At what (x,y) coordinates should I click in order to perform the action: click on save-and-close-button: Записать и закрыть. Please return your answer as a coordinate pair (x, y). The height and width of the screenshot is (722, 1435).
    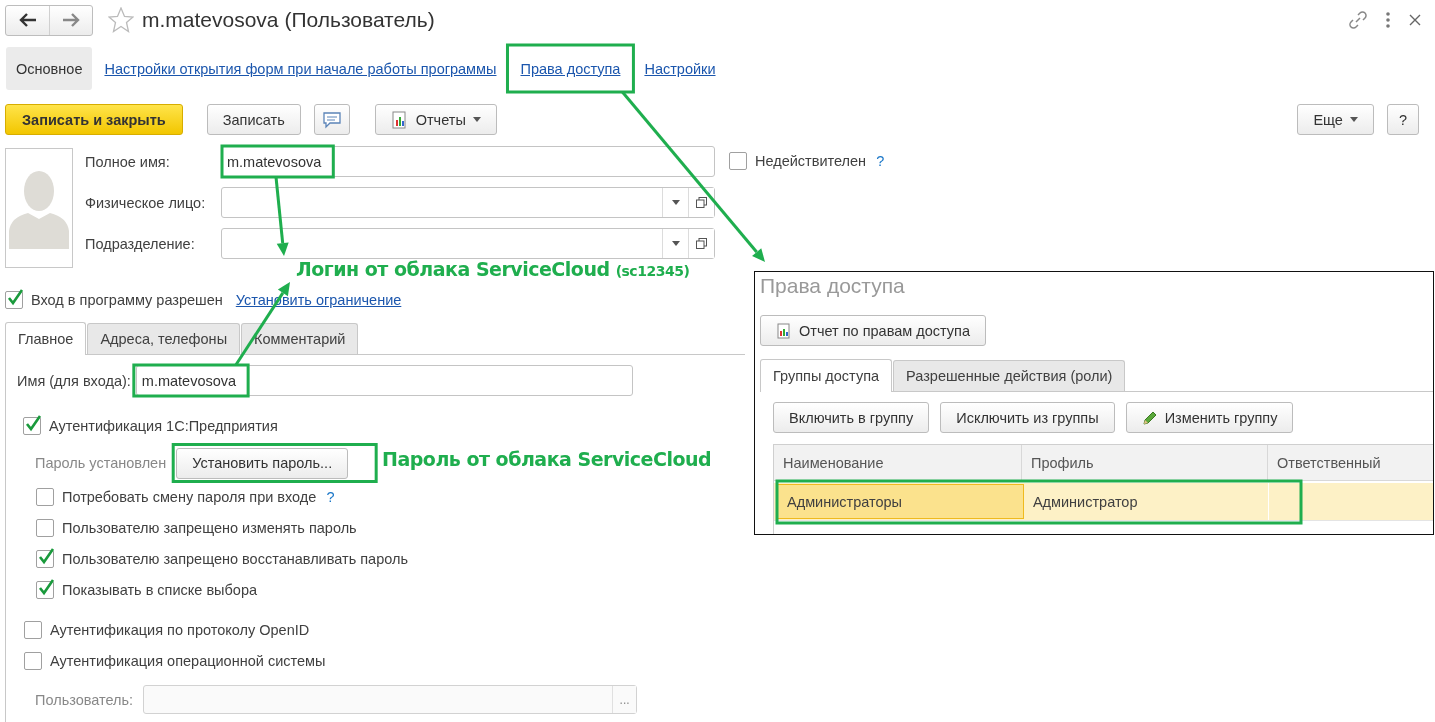
    Looking at the image, I should click on (94, 119).